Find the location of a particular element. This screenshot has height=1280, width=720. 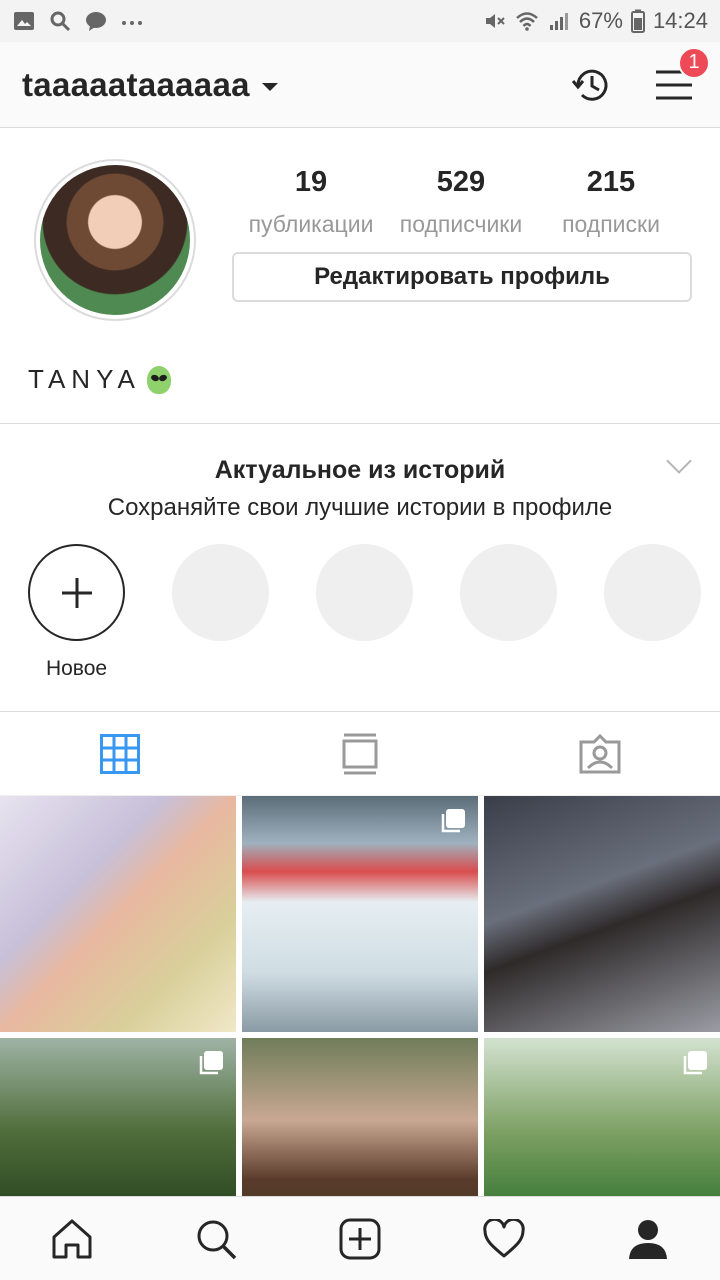

new-highlight-button is located at coordinates (76, 592).